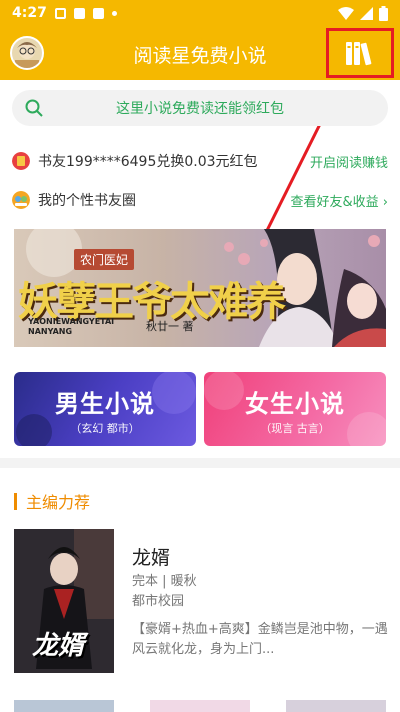 Image resolution: width=400 pixels, height=712 pixels. I want to click on book-meta: 完本 | 暖秋, so click(164, 581).